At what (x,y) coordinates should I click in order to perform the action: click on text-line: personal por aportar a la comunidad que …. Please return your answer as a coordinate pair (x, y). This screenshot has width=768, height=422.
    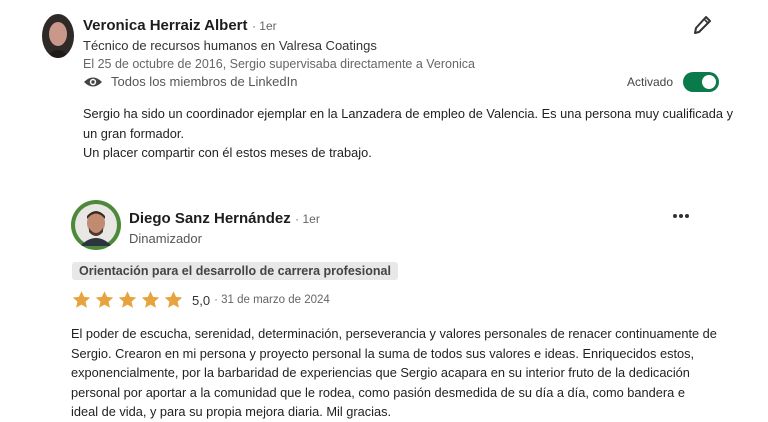
    Looking at the image, I should click on (378, 392).